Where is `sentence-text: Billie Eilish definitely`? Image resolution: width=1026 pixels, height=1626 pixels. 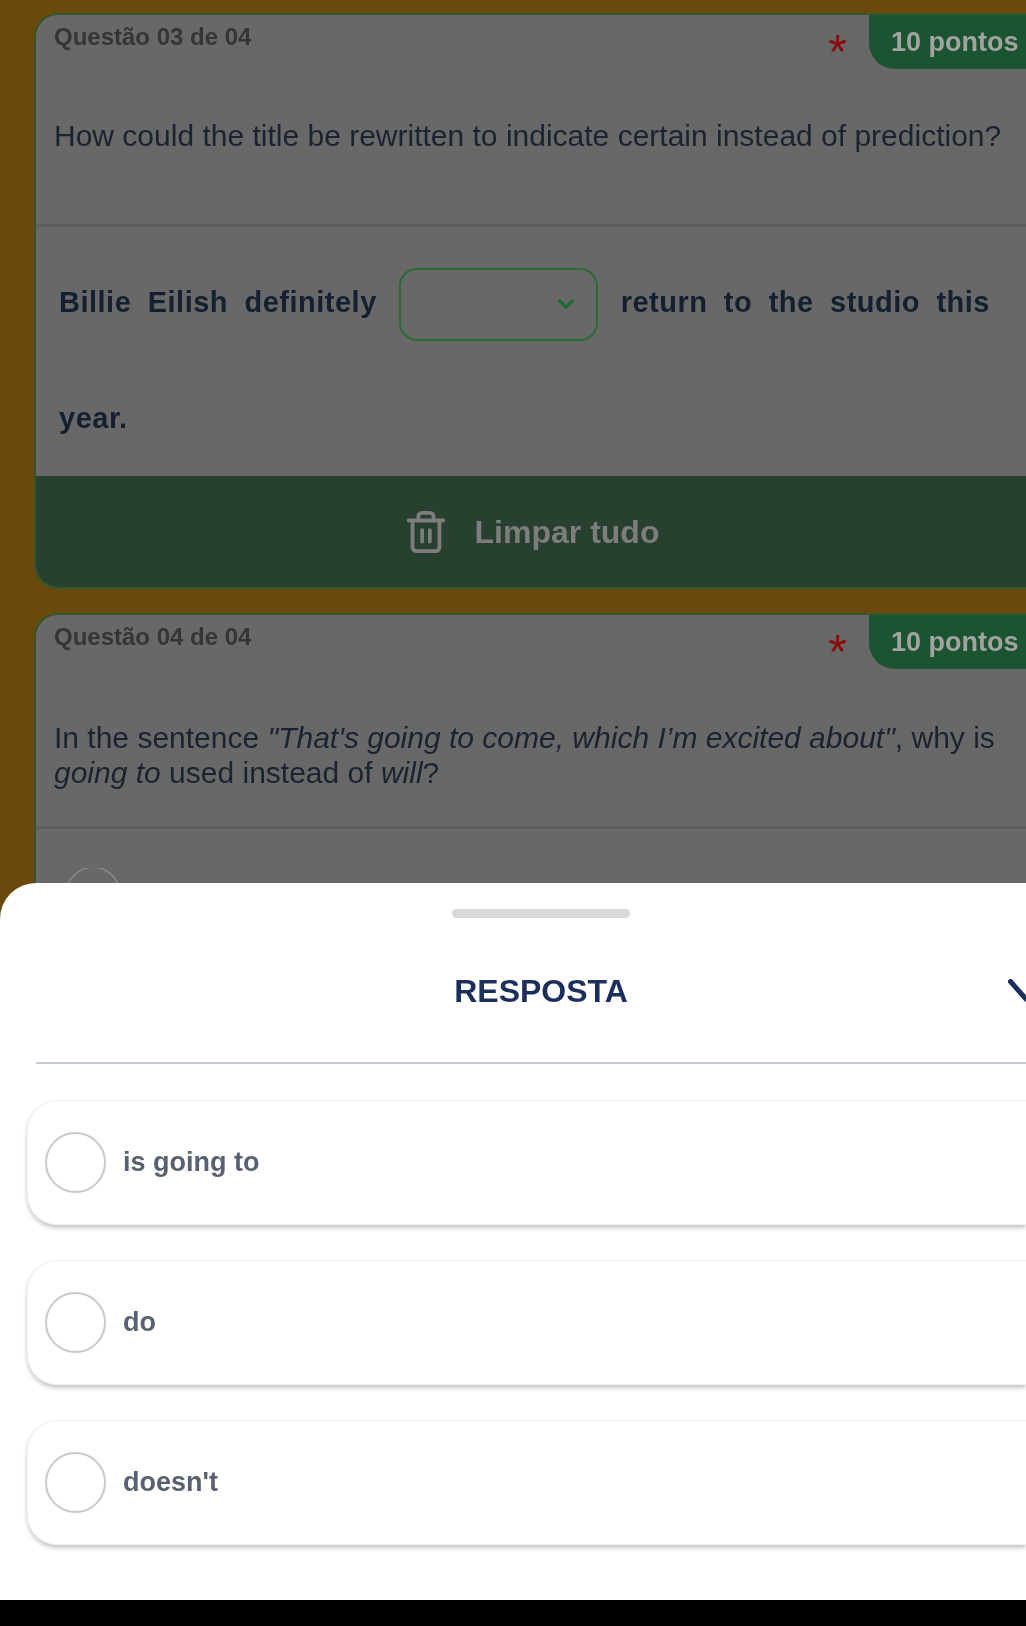 sentence-text: Billie Eilish definitely is located at coordinates (218, 302).